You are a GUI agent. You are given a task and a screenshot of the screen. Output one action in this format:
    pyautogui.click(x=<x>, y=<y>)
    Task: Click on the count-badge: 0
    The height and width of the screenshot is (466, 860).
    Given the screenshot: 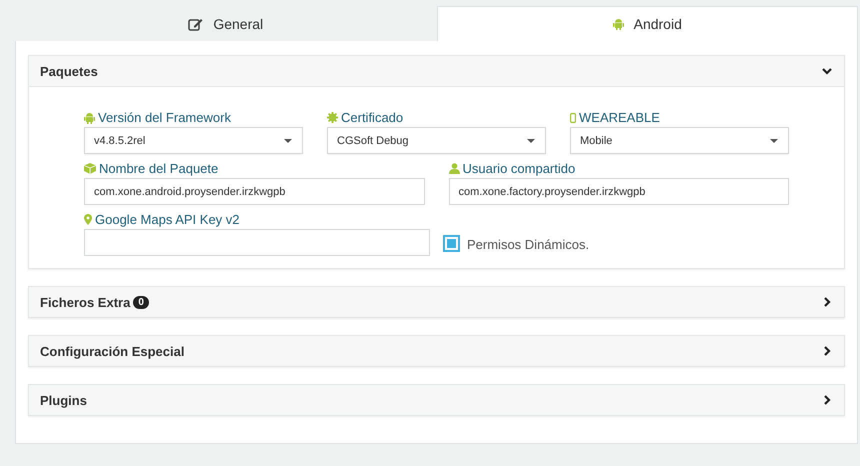 What is the action you would take?
    pyautogui.click(x=141, y=302)
    